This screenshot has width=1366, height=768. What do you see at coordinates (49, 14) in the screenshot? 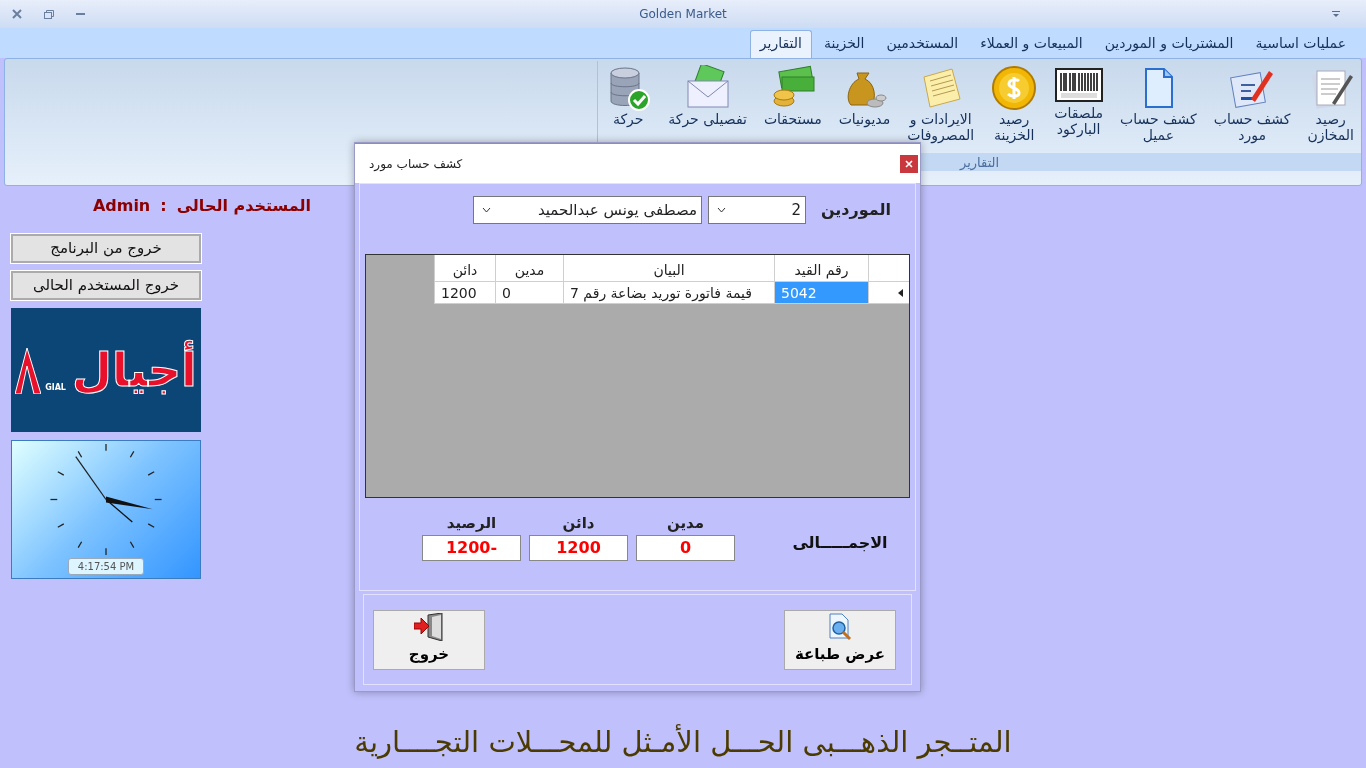
I see `restore-icon` at bounding box center [49, 14].